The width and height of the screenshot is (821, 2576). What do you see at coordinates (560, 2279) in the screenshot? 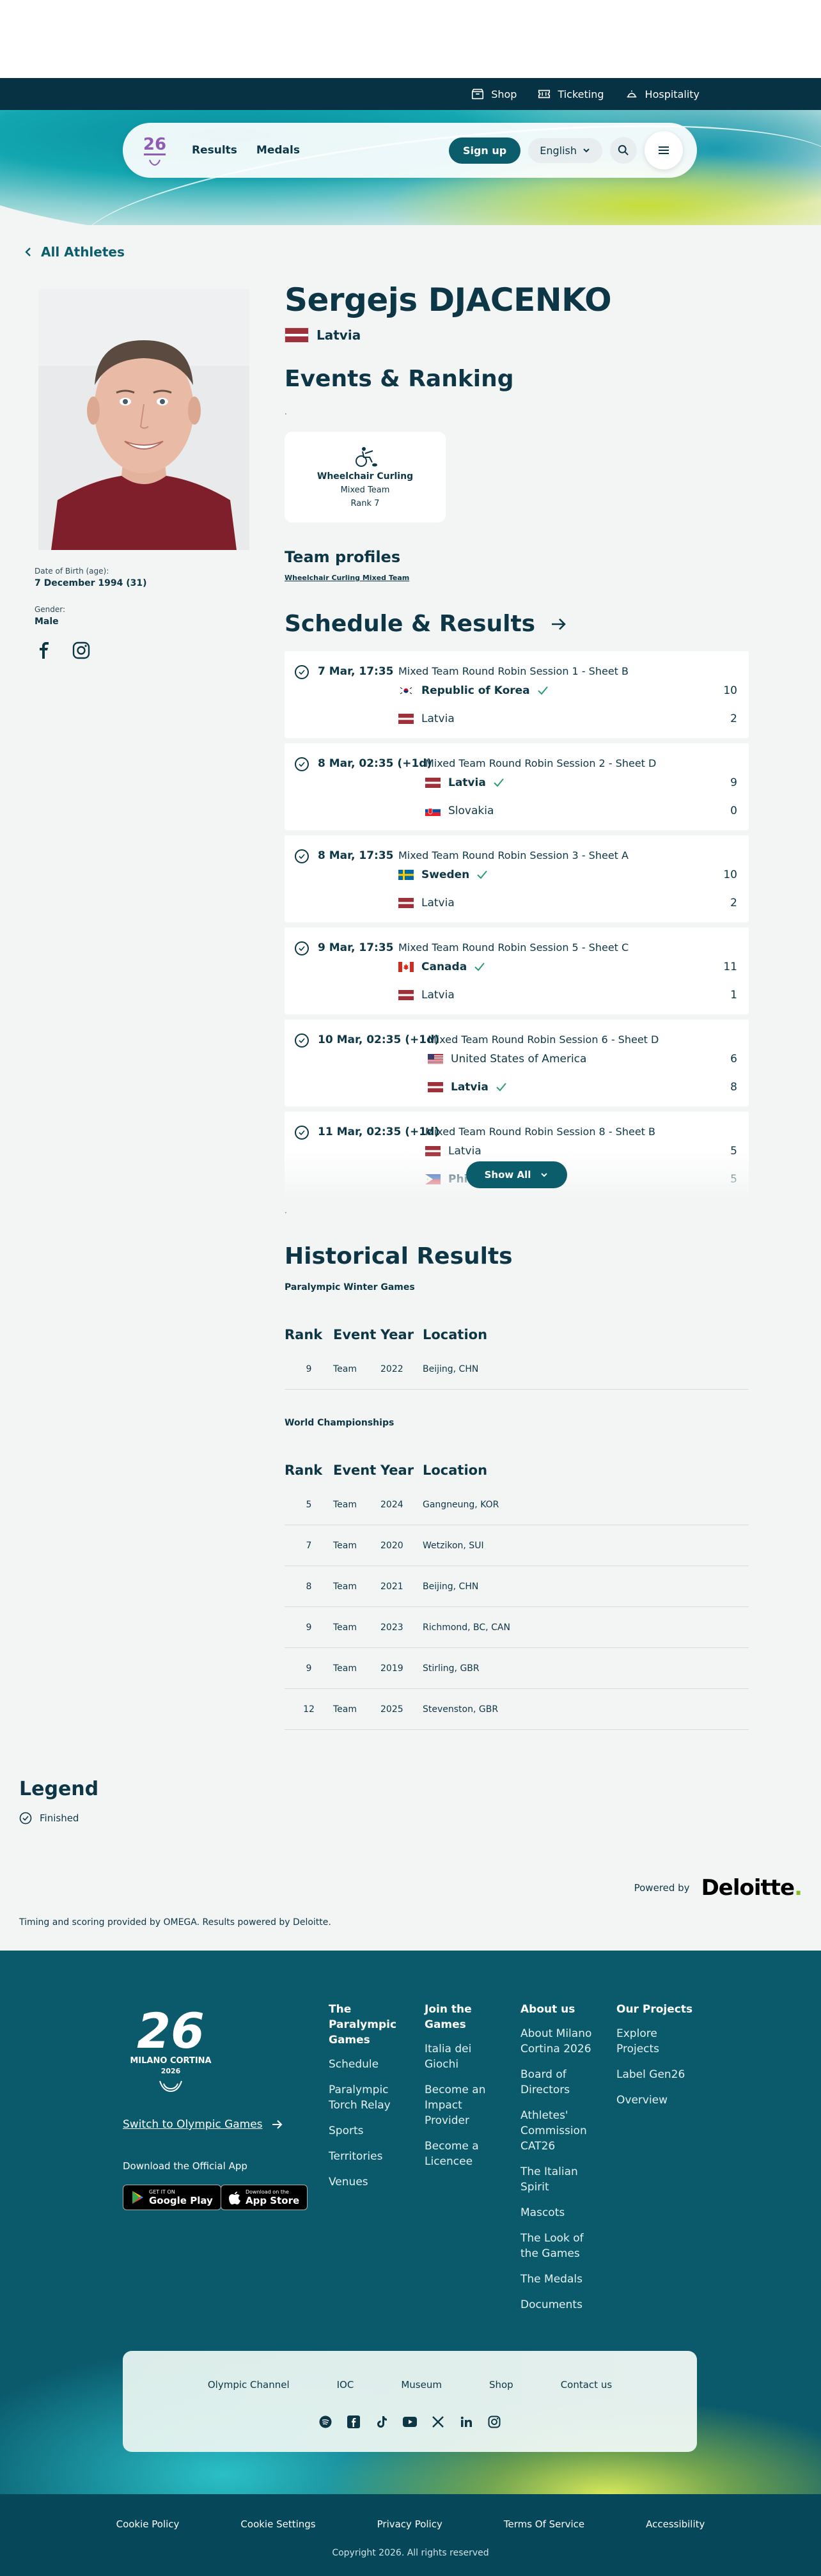
I see `footer-link: The Medals` at bounding box center [560, 2279].